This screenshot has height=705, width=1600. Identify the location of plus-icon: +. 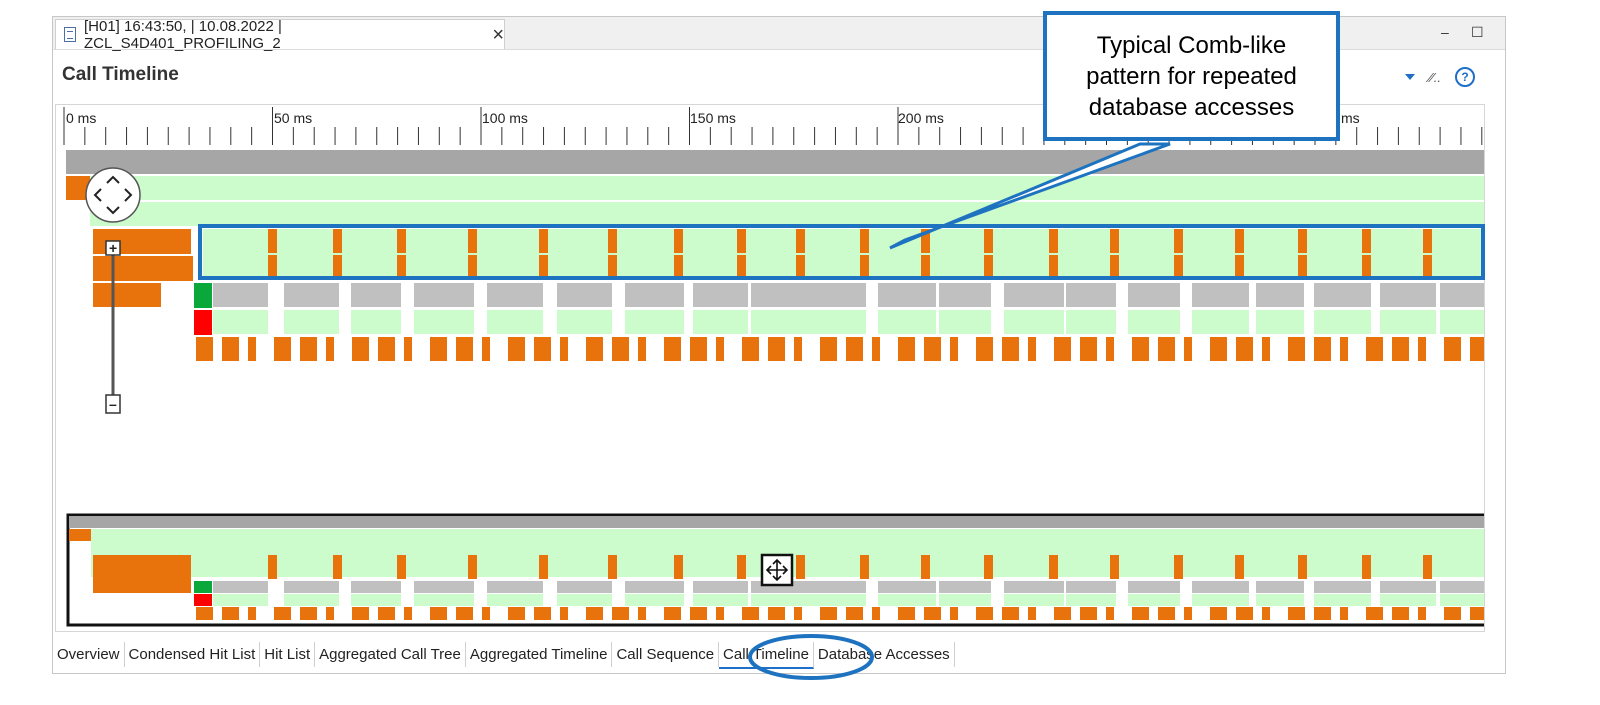
(113, 248).